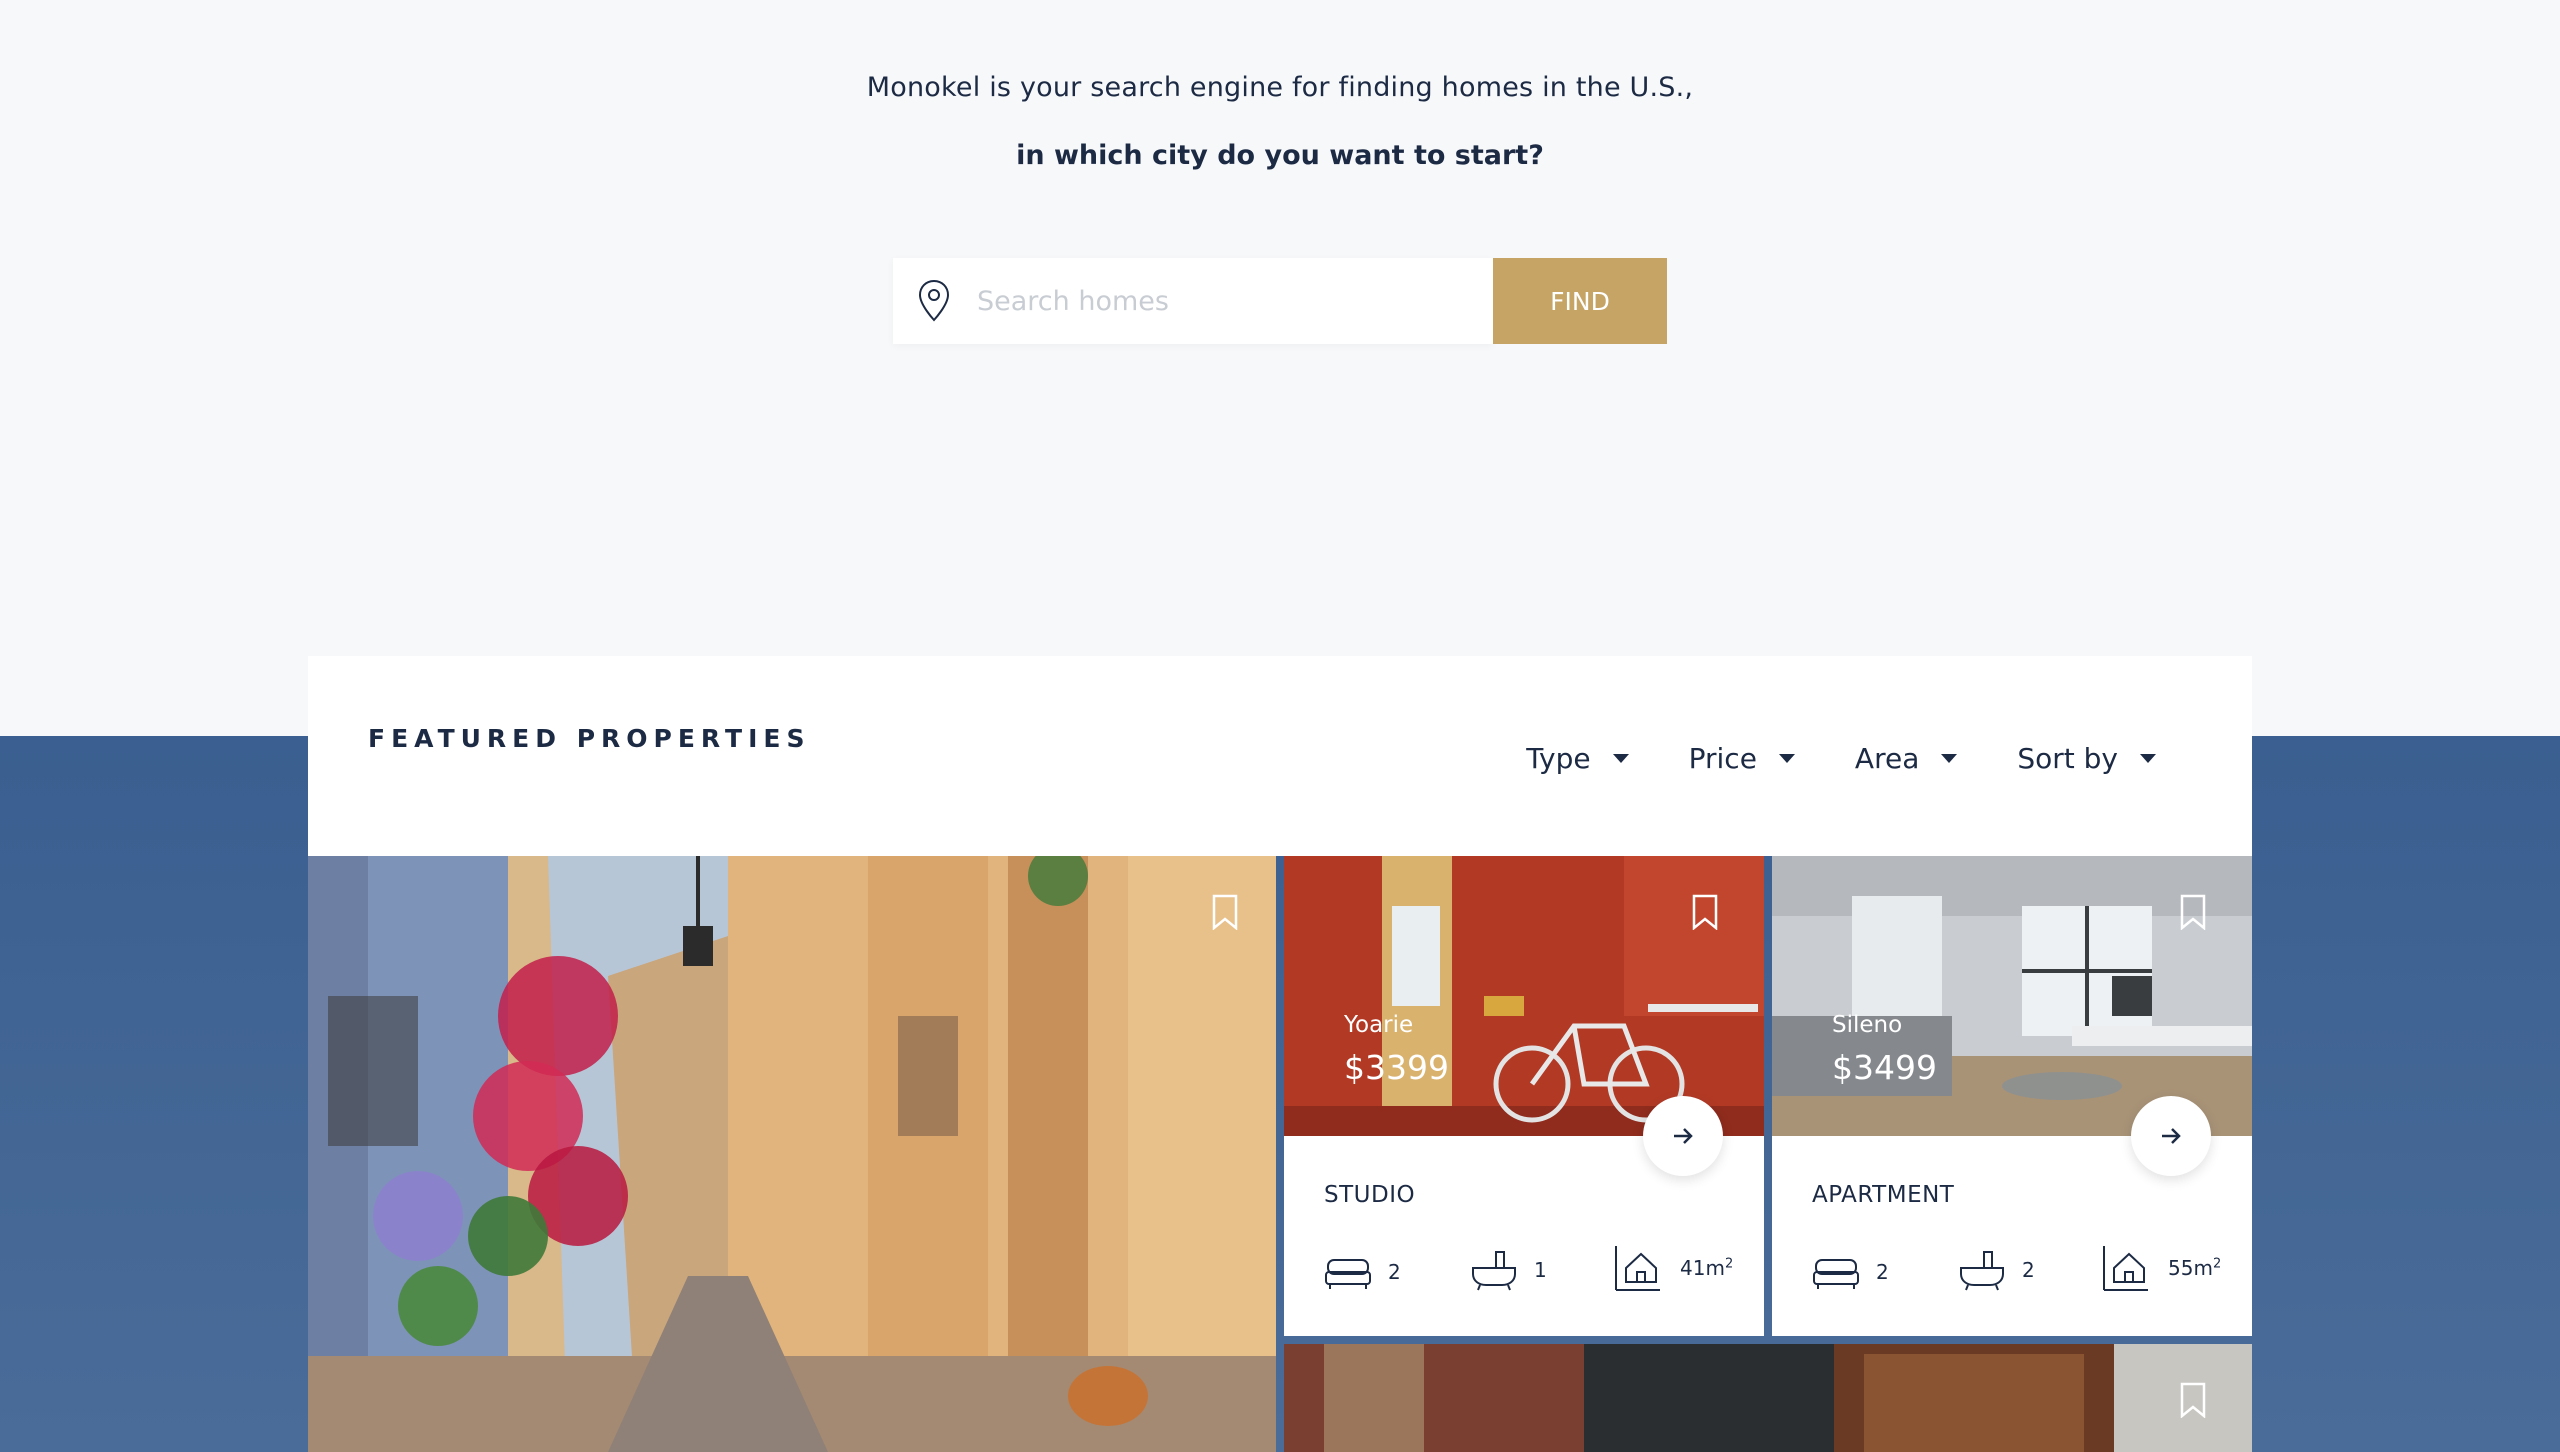  I want to click on featured-title: FEATURED PROPERTIES, so click(589, 738).